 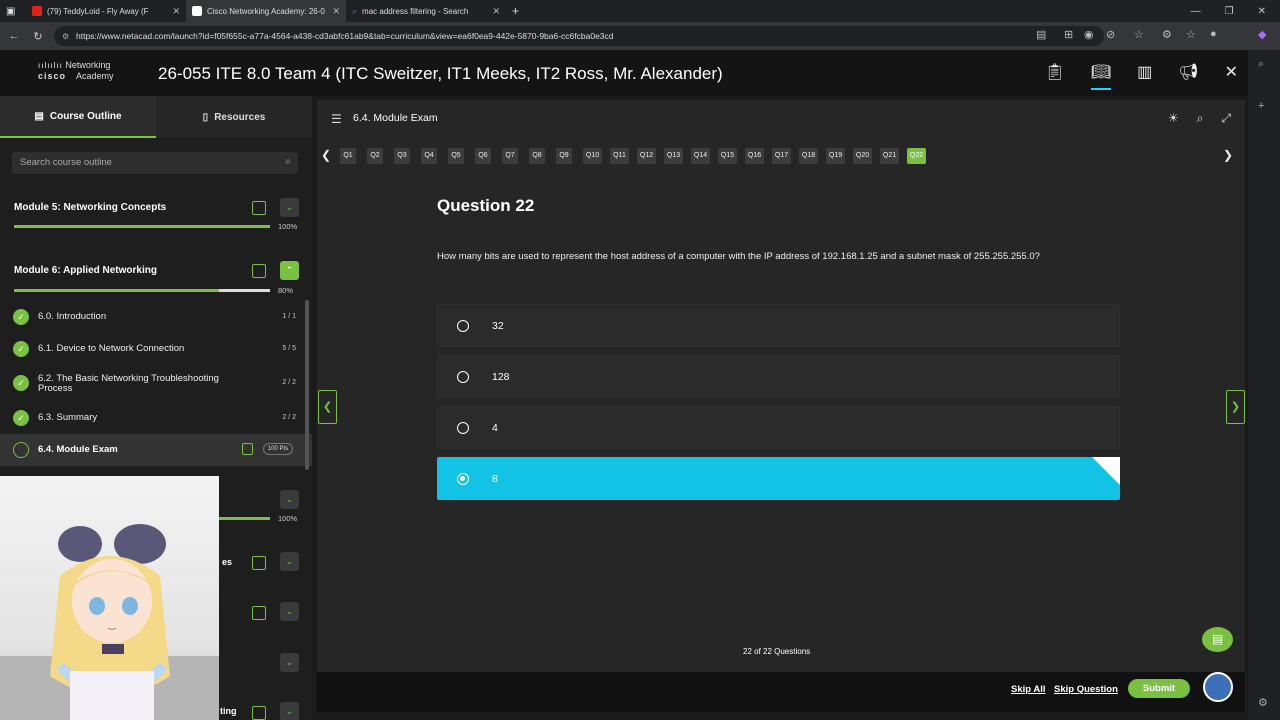 What do you see at coordinates (289, 270) in the screenshot?
I see `chevron-up-icon: ⌃` at bounding box center [289, 270].